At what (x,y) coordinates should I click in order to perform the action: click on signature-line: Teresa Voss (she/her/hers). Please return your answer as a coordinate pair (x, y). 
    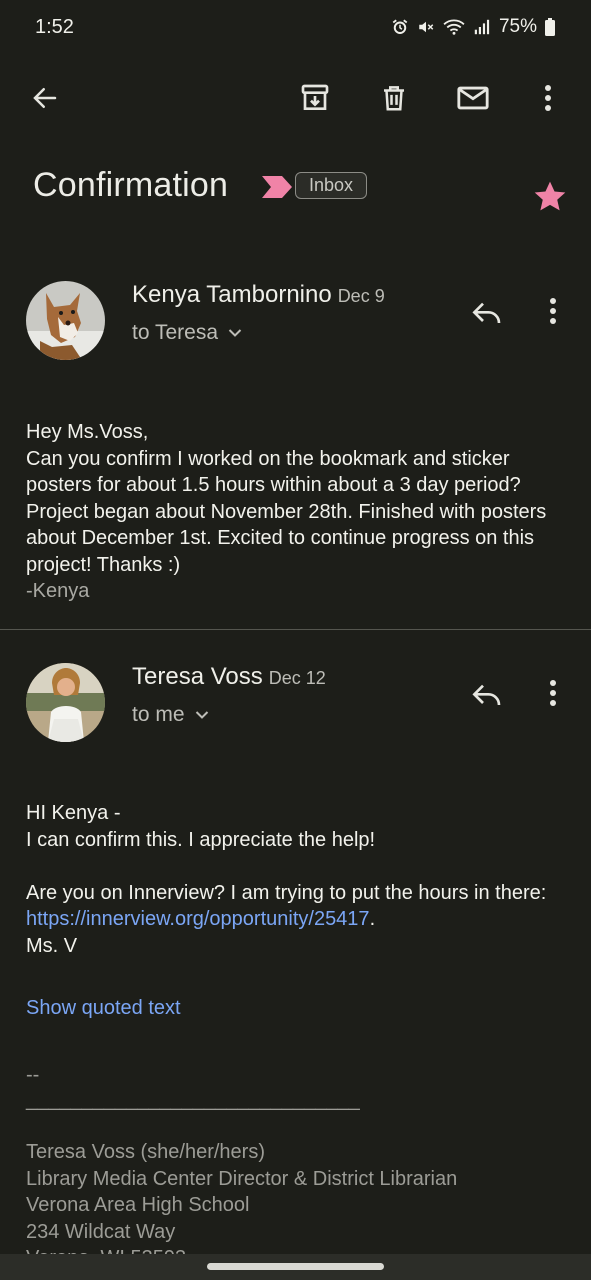
    Looking at the image, I should click on (145, 1152).